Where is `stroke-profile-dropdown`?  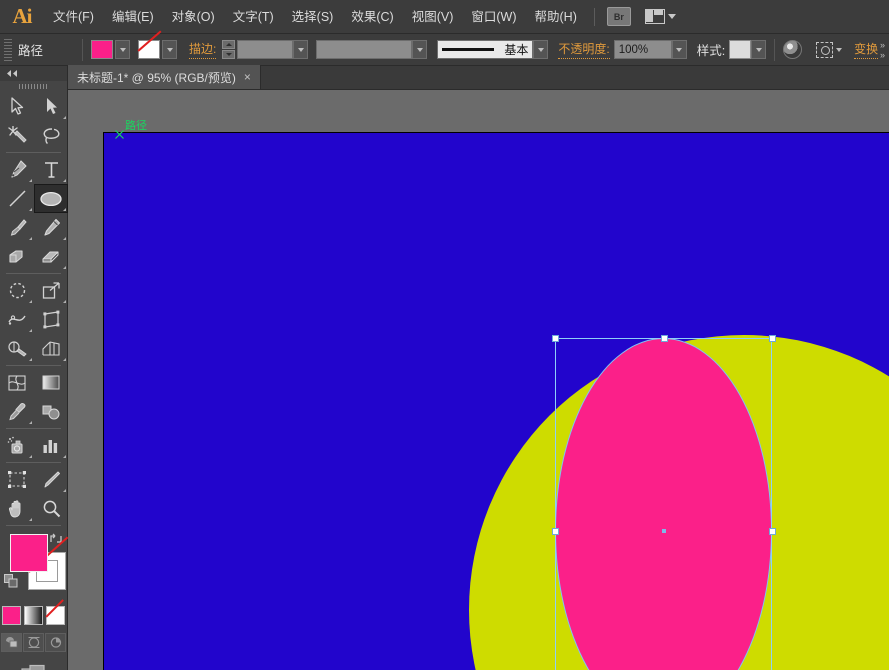 stroke-profile-dropdown is located at coordinates (541, 49).